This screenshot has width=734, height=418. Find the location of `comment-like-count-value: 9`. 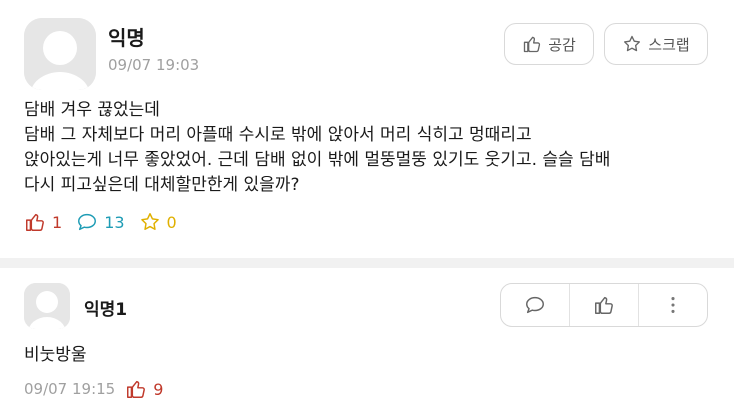

comment-like-count-value: 9 is located at coordinates (158, 389).